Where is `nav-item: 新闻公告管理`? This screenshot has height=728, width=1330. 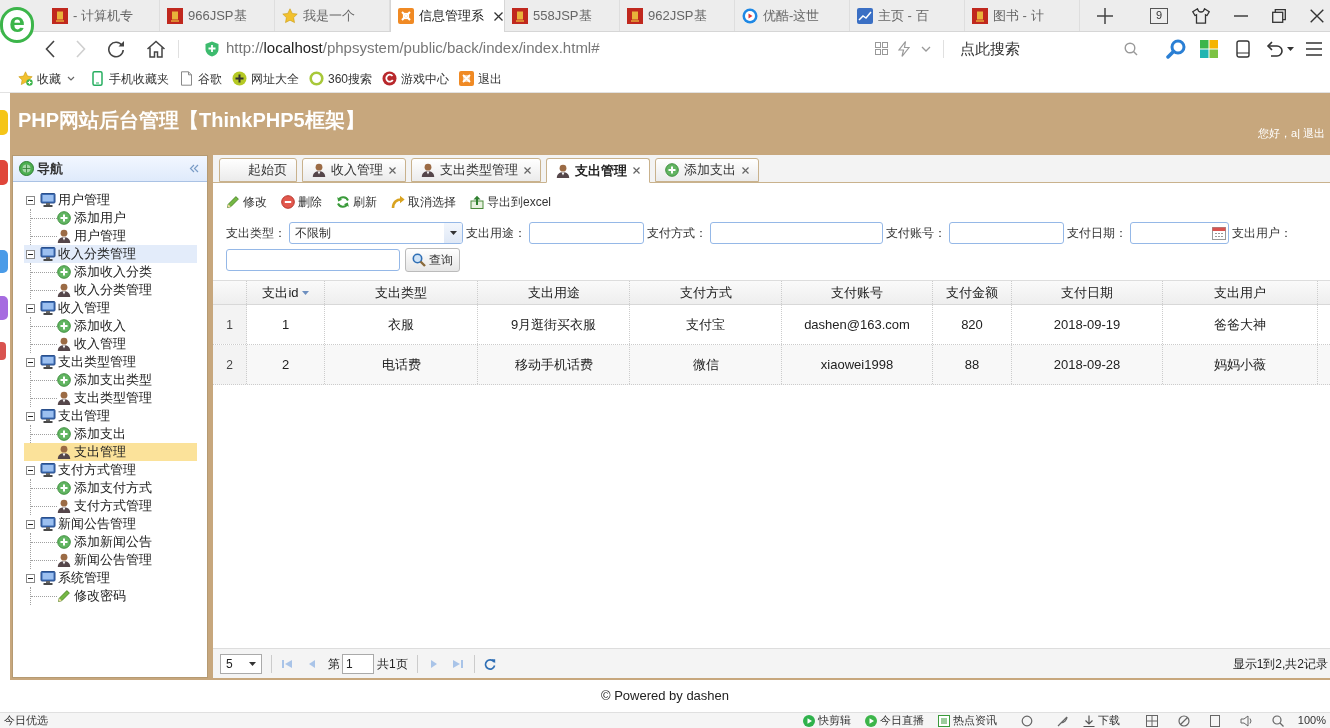 nav-item: 新闻公告管理 is located at coordinates (104, 560).